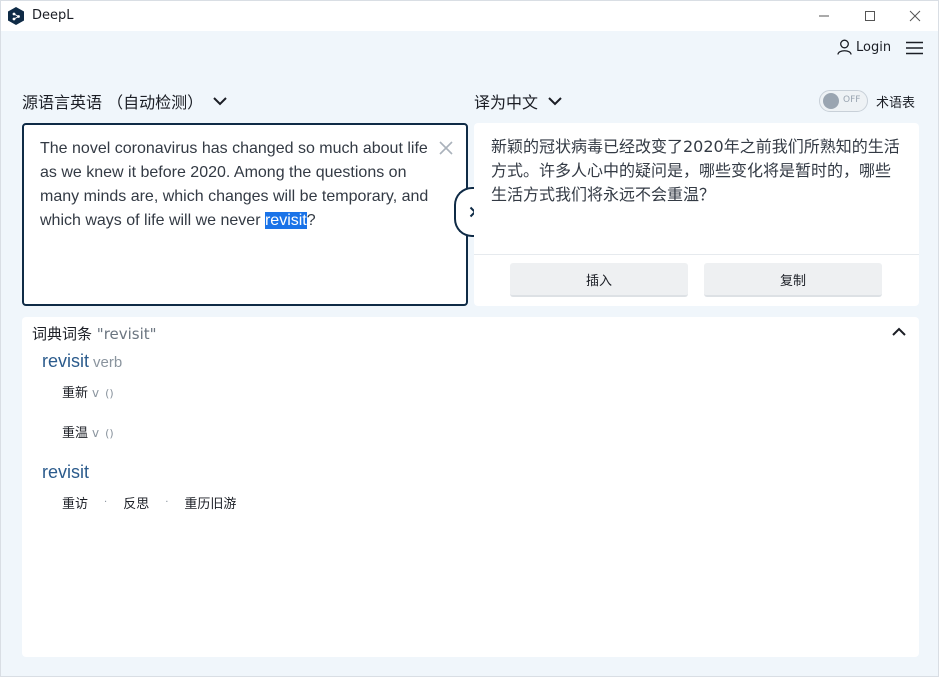 This screenshot has width=939, height=677. I want to click on copy-button: 复制, so click(793, 280).